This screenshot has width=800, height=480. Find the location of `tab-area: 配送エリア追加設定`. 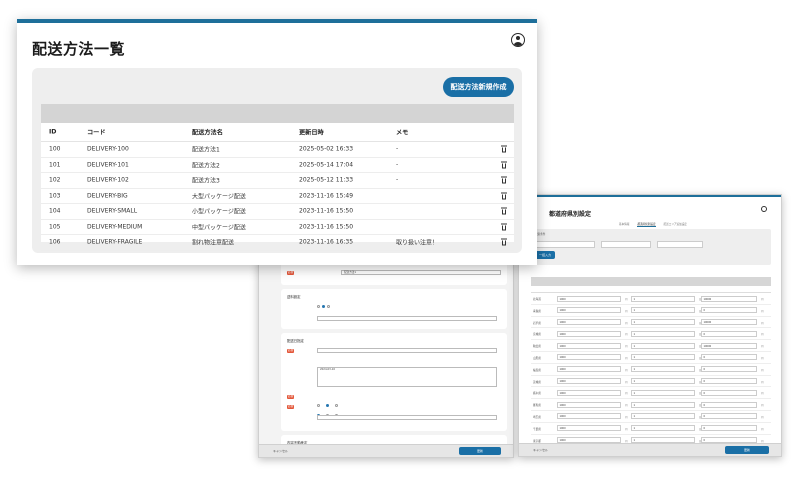

tab-area: 配送エリア追加設定 is located at coordinates (675, 224).